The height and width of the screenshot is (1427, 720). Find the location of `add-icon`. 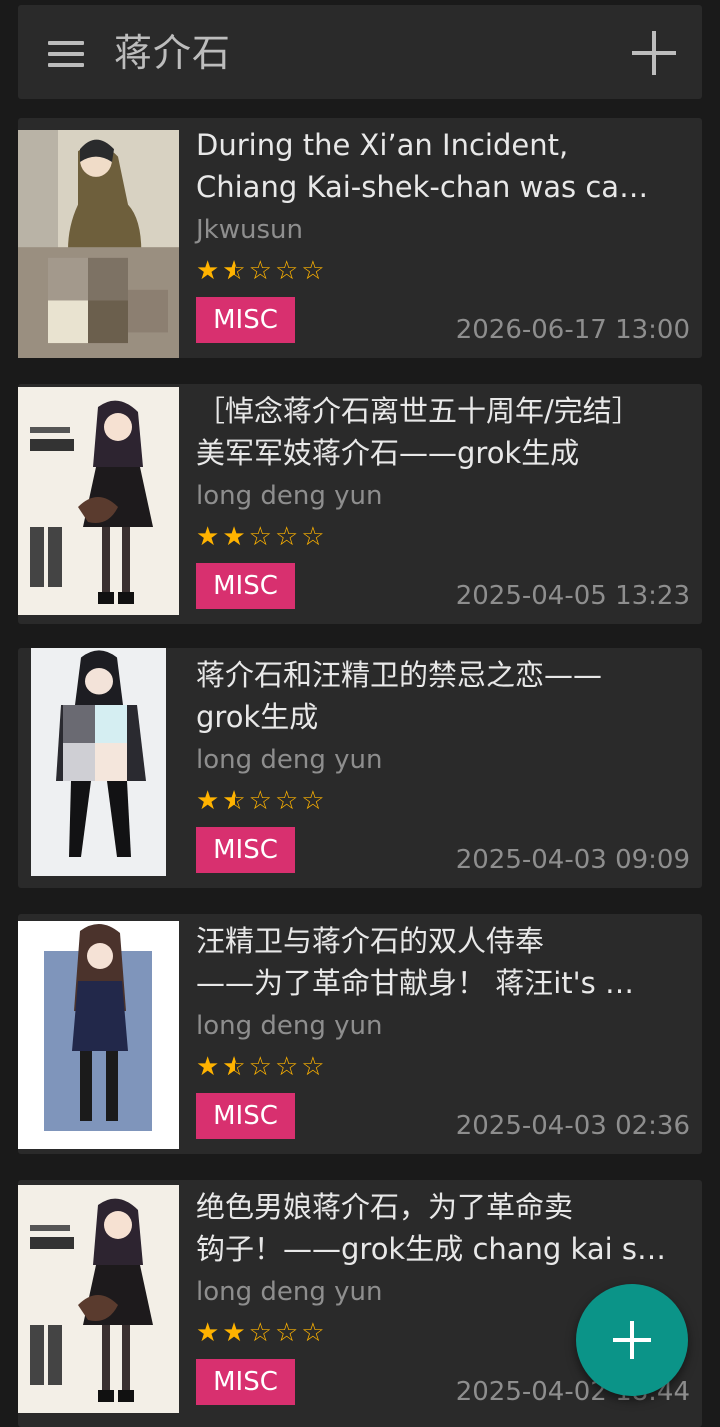

add-icon is located at coordinates (654, 53).